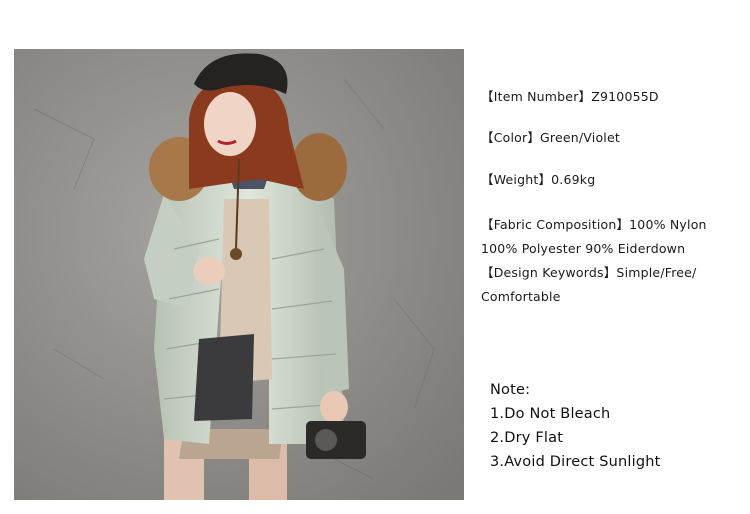  I want to click on fabric-composition-line1: 【Fabric Composition】100% Nylon, so click(594, 224).